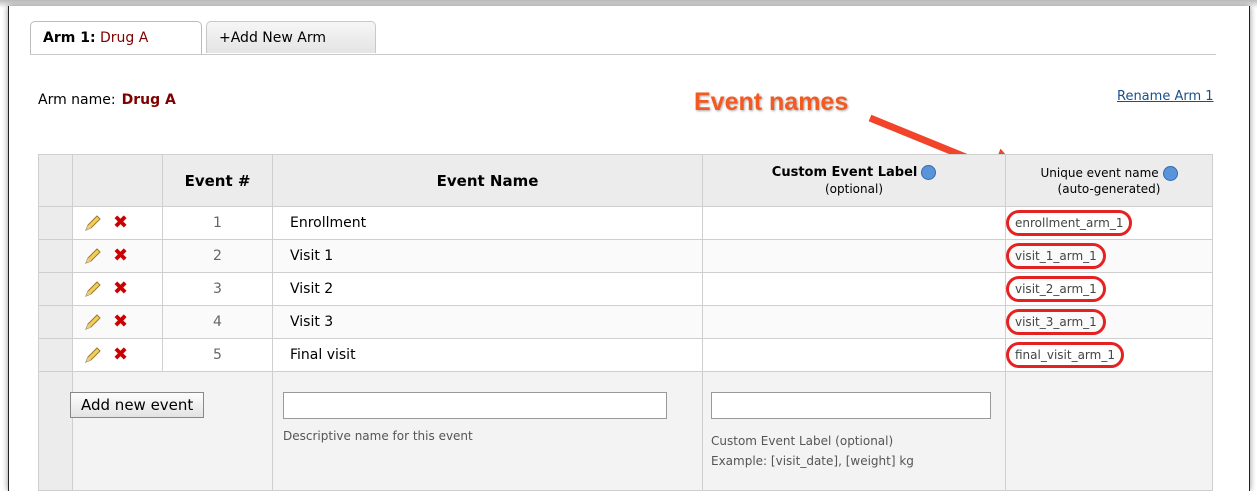 The height and width of the screenshot is (491, 1257). What do you see at coordinates (171, 431) in the screenshot?
I see `add-button-cell: Add new event` at bounding box center [171, 431].